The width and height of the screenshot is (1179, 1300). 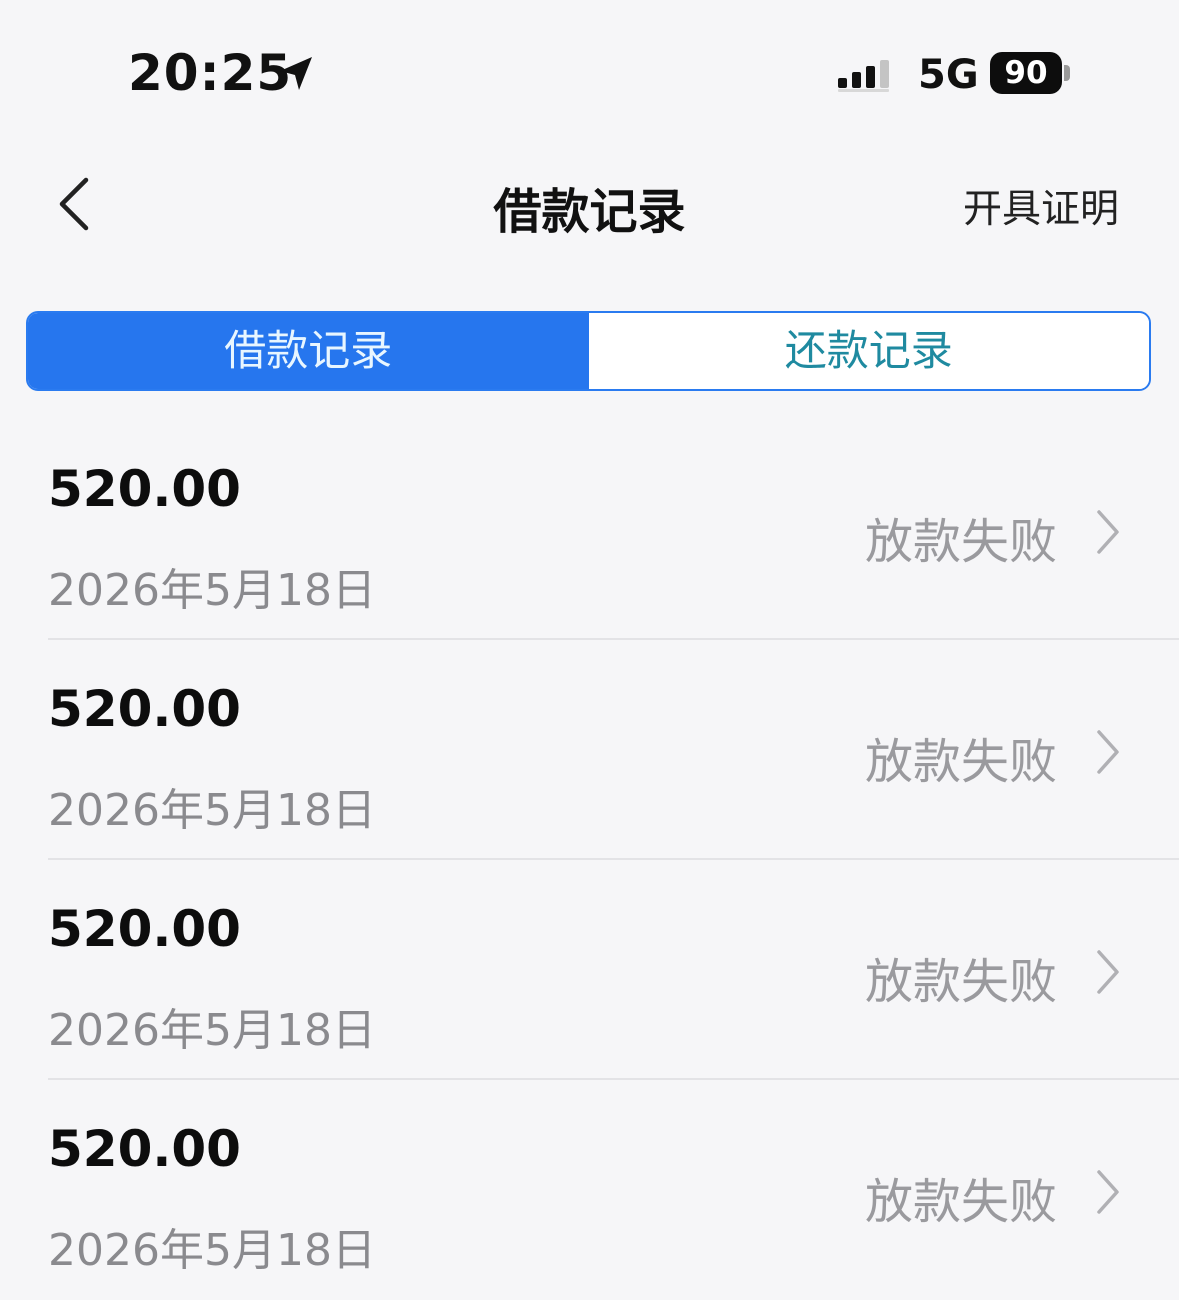 I want to click on tab-loan-records: 借款记录, so click(x=308, y=351).